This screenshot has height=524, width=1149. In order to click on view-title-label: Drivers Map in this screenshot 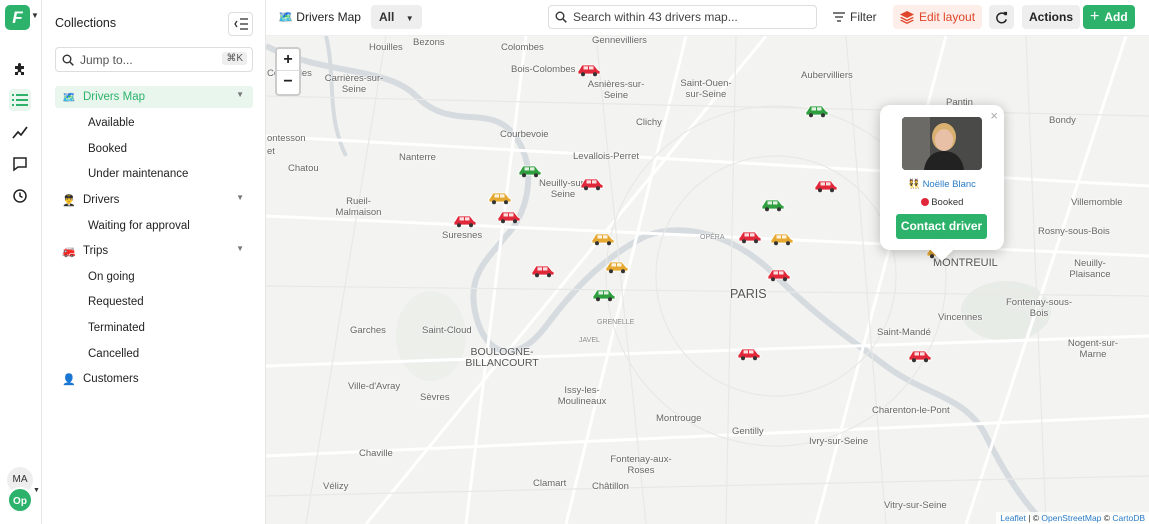, I will do `click(328, 17)`.